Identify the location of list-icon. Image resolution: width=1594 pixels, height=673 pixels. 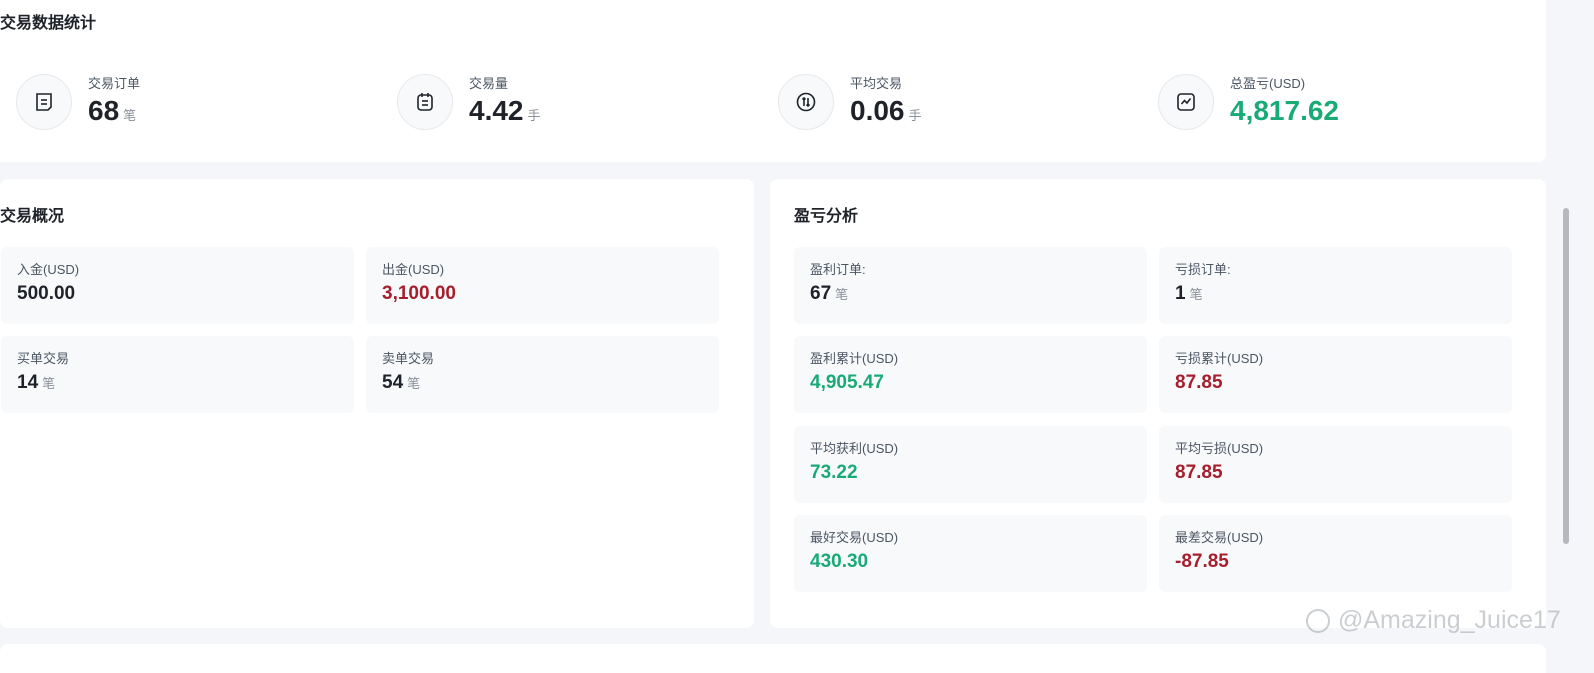
(44, 102).